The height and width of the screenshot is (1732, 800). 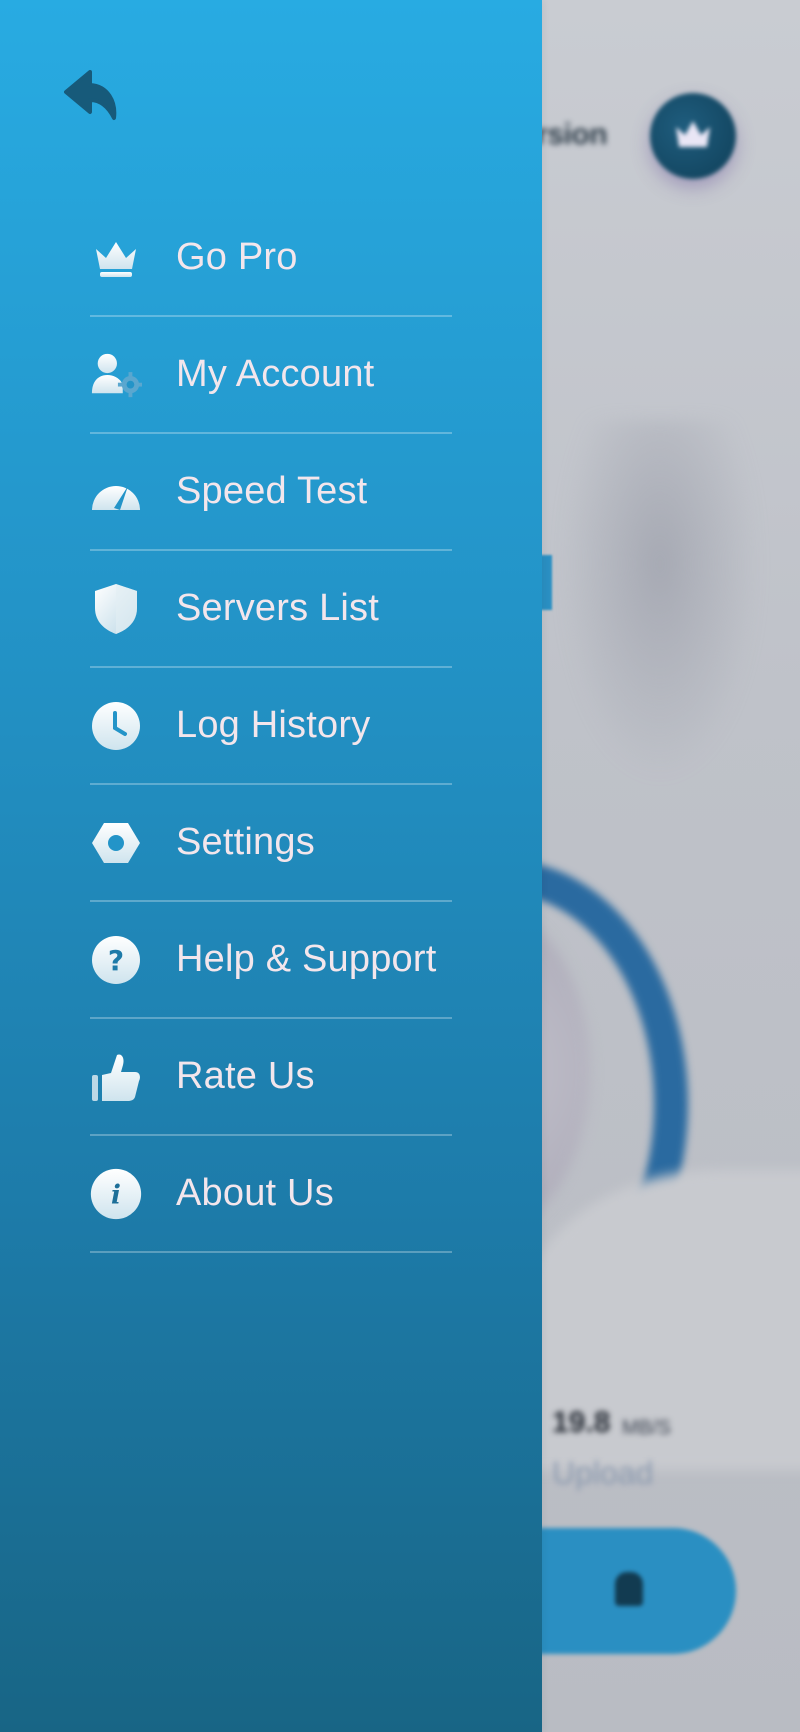 I want to click on menu-item-label: Log History, so click(x=273, y=725).